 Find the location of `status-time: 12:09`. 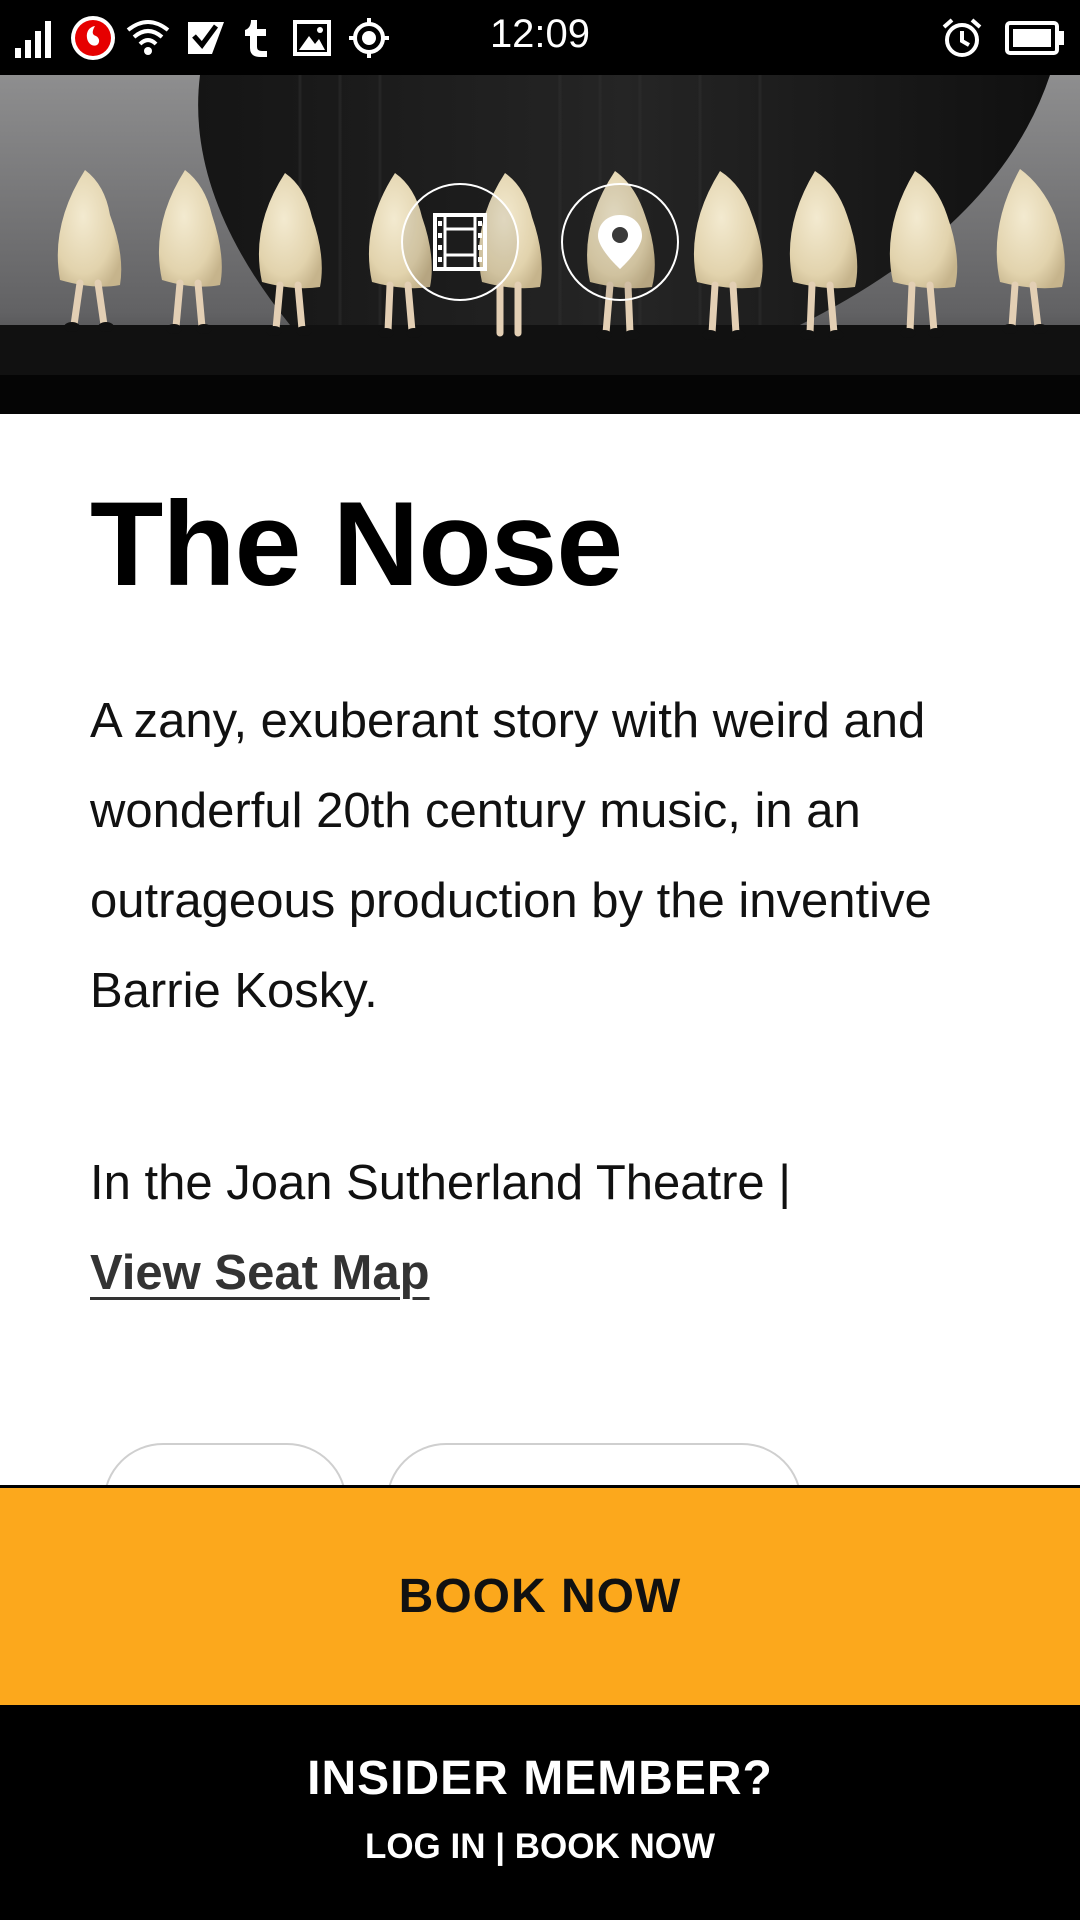

status-time: 12:09 is located at coordinates (540, 34).